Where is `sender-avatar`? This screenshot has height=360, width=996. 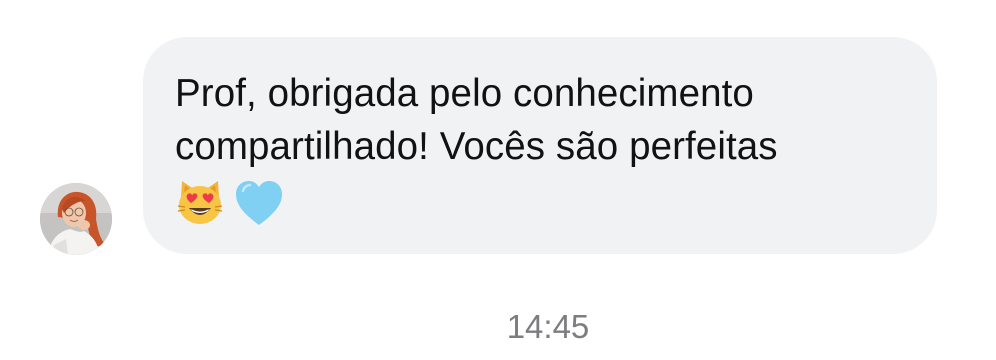 sender-avatar is located at coordinates (76, 219).